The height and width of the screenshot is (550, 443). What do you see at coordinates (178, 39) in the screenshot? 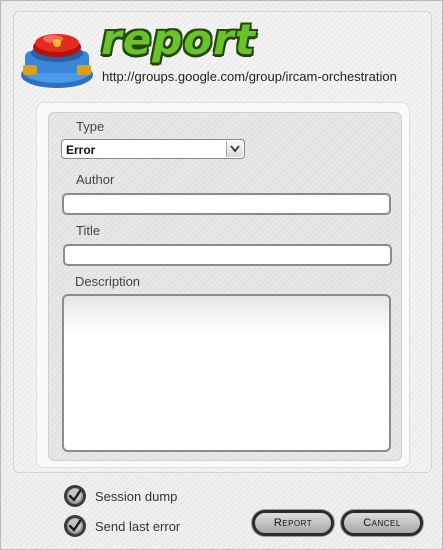
I see `report-logo-title: report` at bounding box center [178, 39].